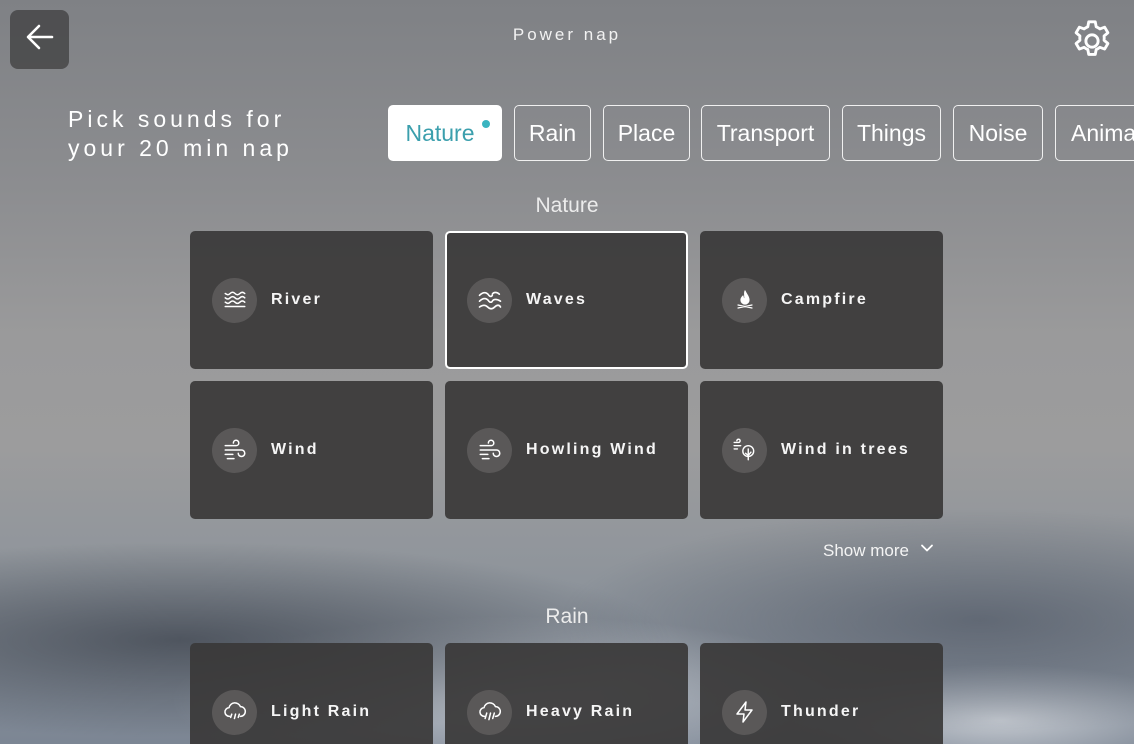  What do you see at coordinates (567, 205) in the screenshot?
I see `section-title-nature: Nature` at bounding box center [567, 205].